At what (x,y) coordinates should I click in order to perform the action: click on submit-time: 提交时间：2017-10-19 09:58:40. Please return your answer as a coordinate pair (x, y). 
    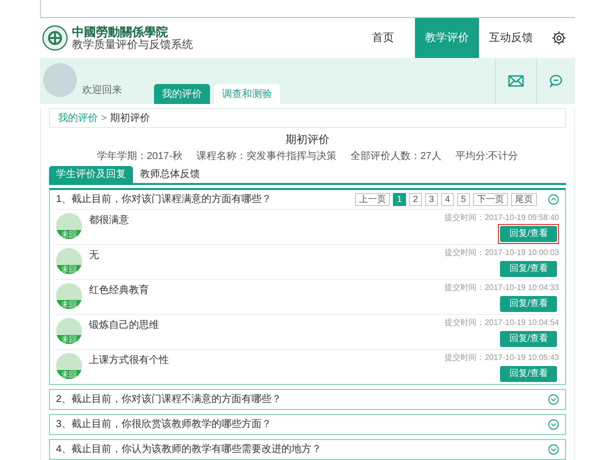
    Looking at the image, I should click on (501, 217).